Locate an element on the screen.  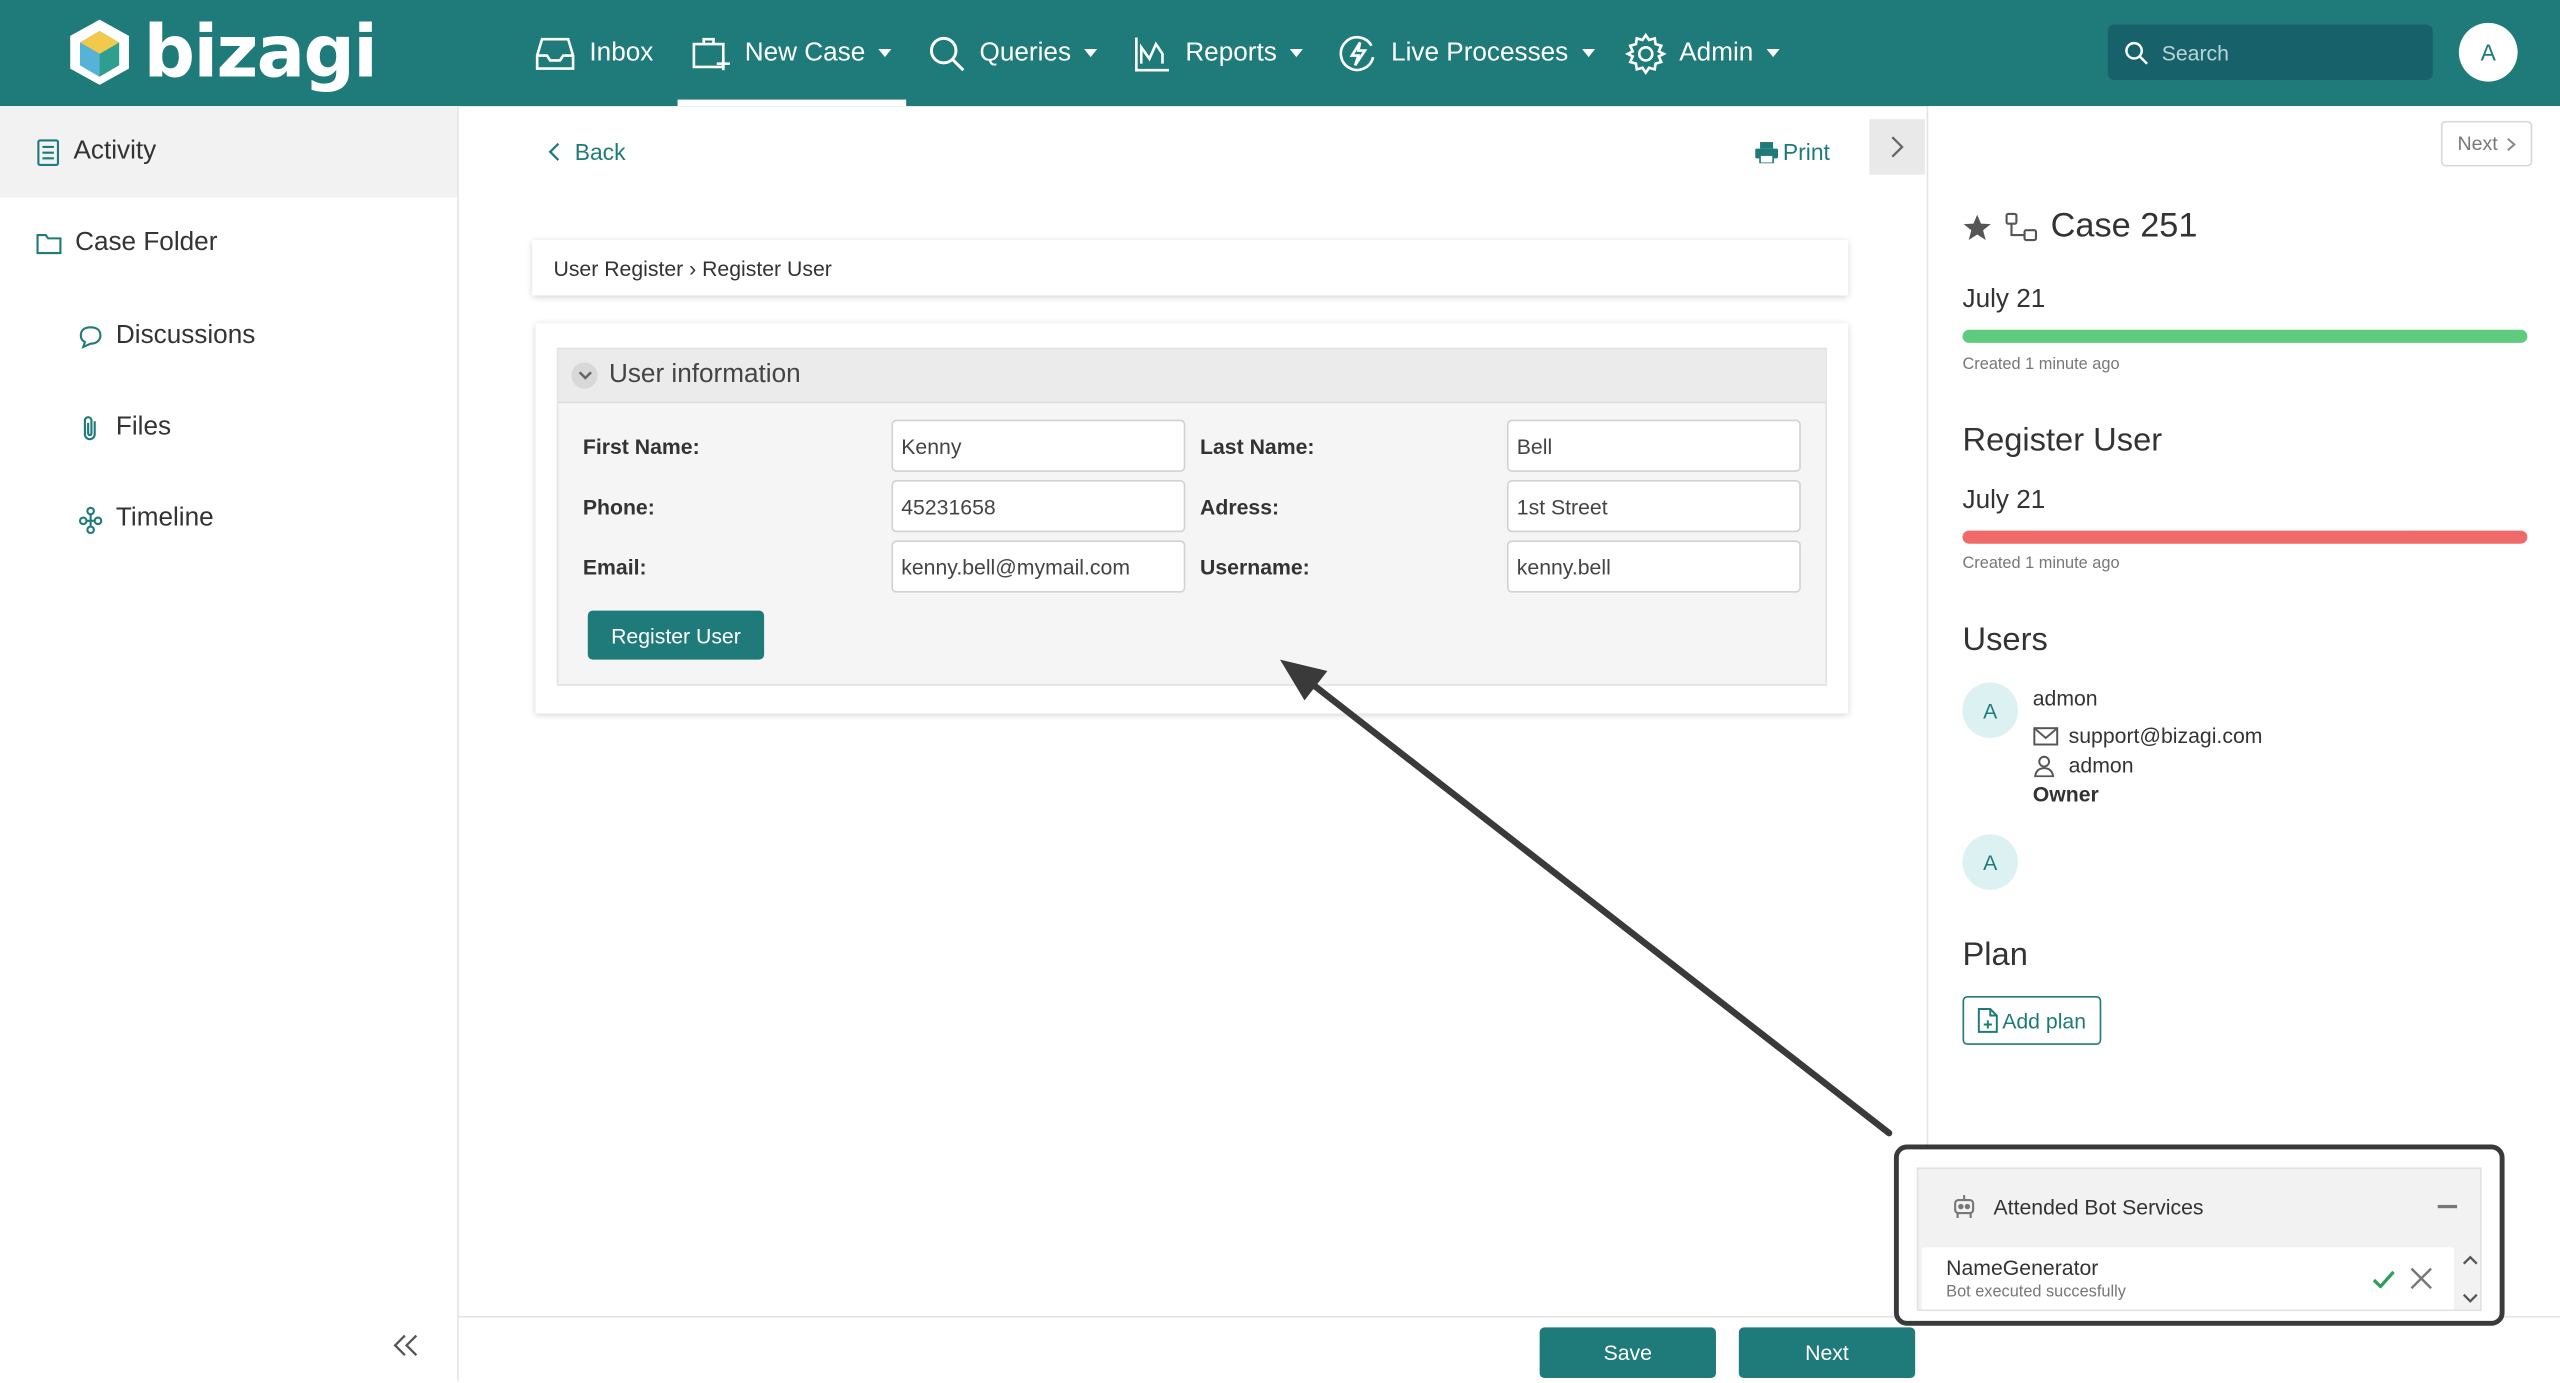
scroll-down-icon is located at coordinates (2470, 1298).